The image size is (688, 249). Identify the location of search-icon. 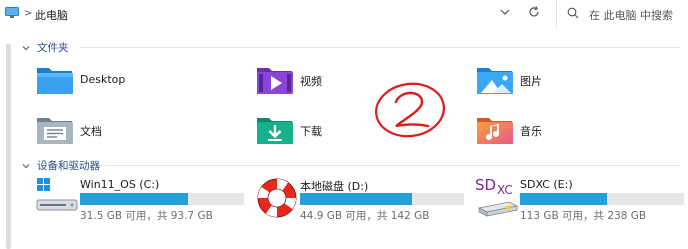
(573, 13).